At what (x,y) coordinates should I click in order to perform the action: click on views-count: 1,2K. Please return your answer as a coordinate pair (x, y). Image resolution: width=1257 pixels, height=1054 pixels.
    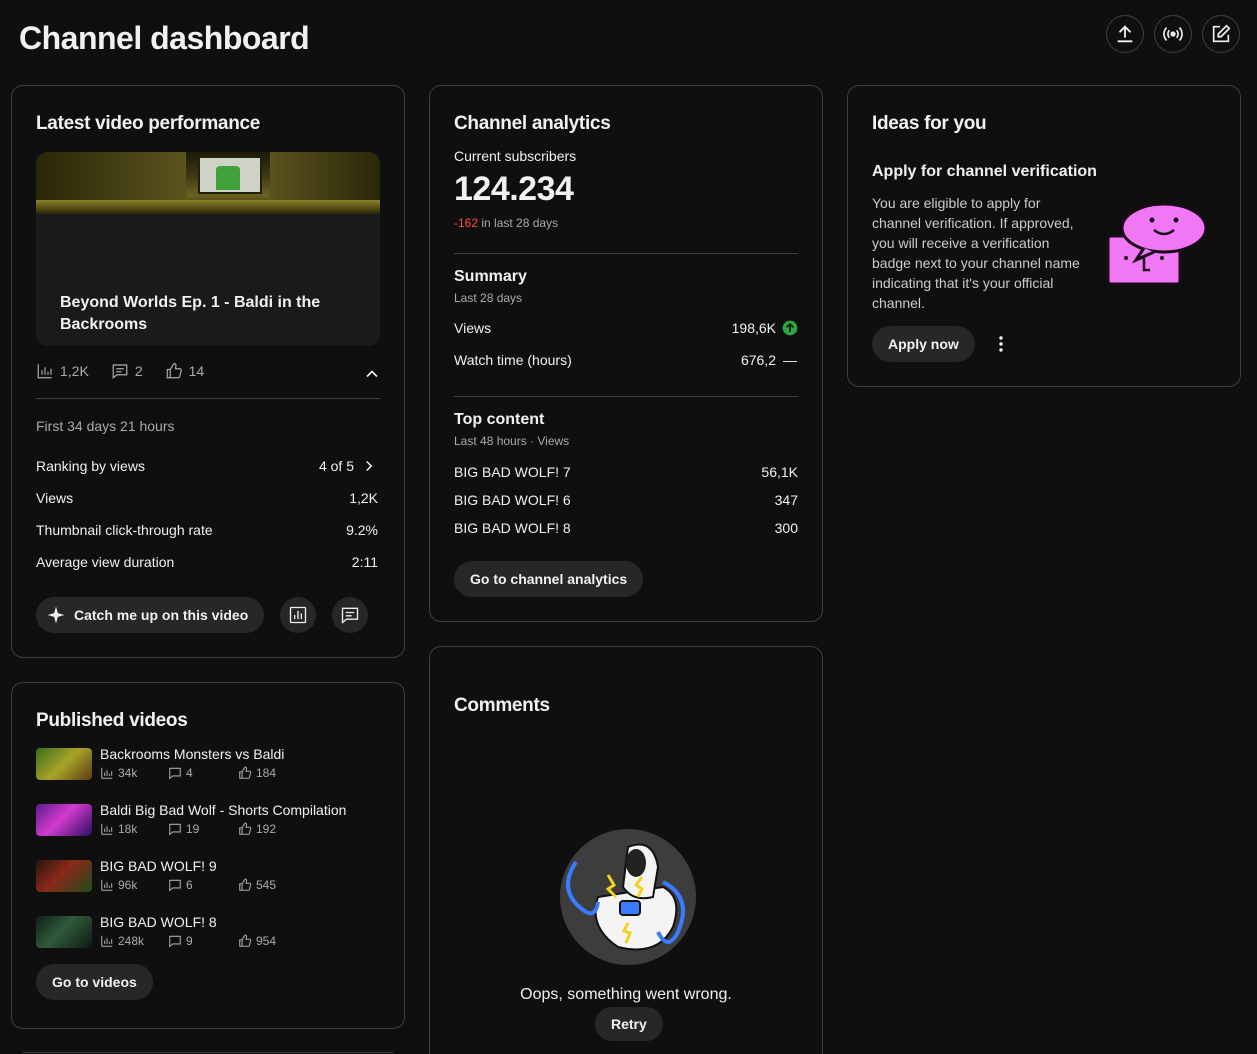
    Looking at the image, I should click on (74, 371).